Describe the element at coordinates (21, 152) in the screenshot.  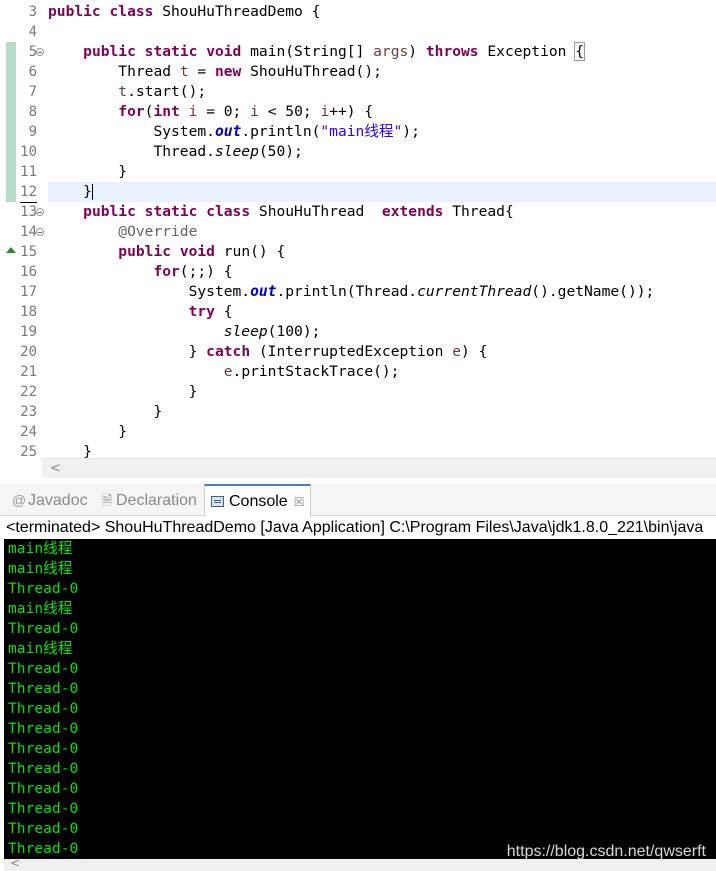
I see `line-number: 10` at that location.